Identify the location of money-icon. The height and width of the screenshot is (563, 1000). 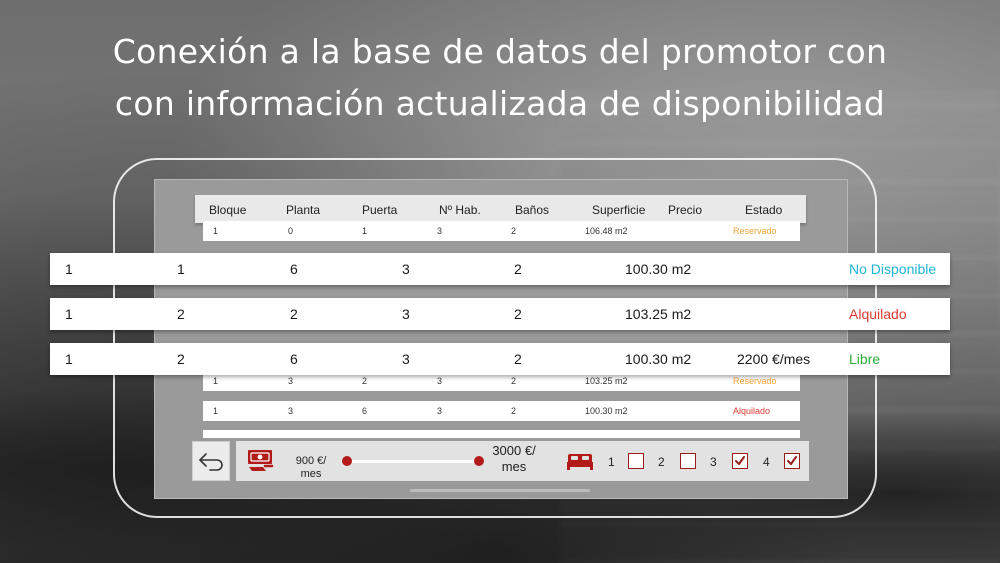
(261, 460).